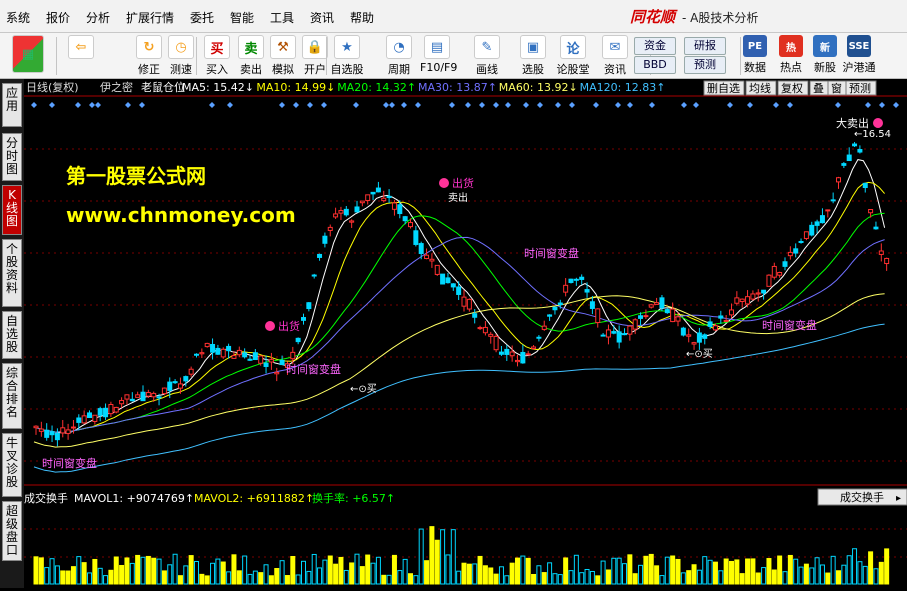 The height and width of the screenshot is (591, 907). What do you see at coordinates (755, 55) in the screenshot?
I see `toolbar-button-pe: PE 数据` at bounding box center [755, 55].